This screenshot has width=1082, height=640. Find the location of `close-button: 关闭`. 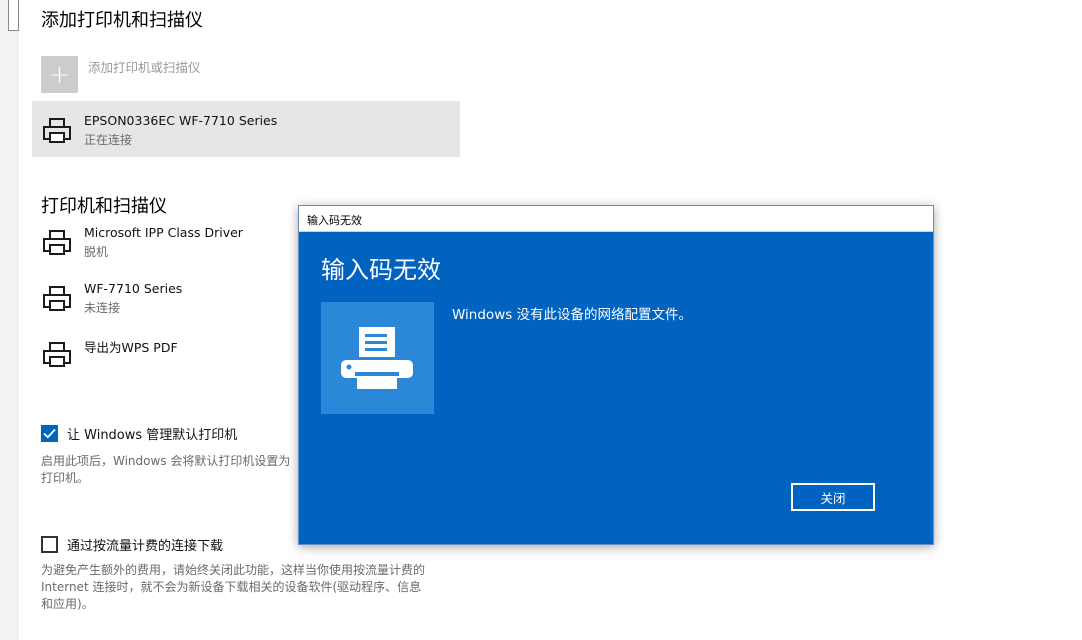

close-button: 关闭 is located at coordinates (833, 497).